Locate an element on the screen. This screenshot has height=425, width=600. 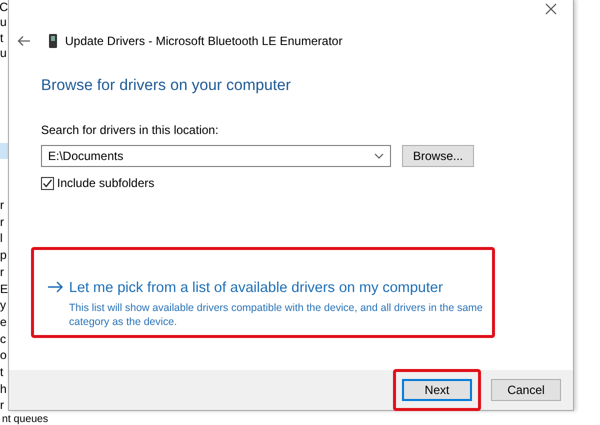
page-heading: Browse for drivers on your computer is located at coordinates (166, 86).